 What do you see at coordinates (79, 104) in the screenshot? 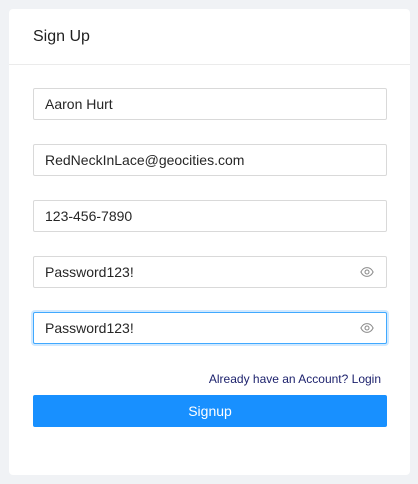
I see `name-value: Aaron Hurt` at bounding box center [79, 104].